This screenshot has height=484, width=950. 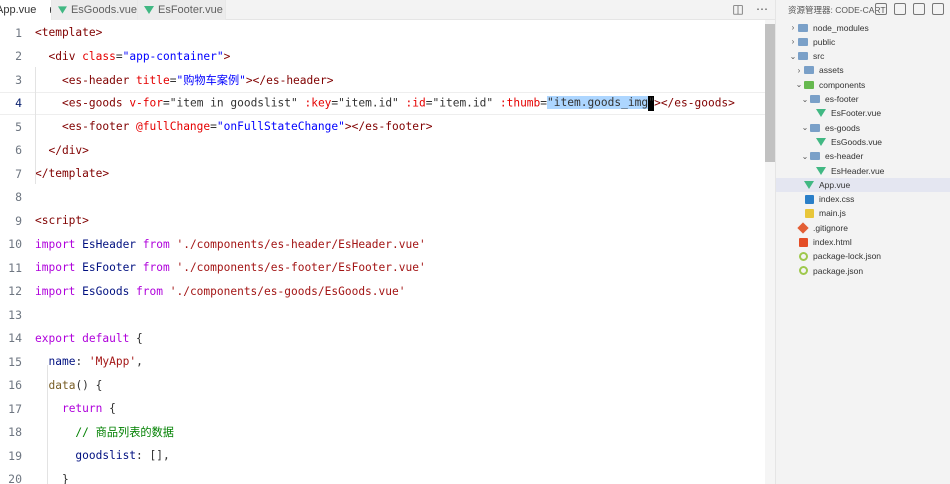 What do you see at coordinates (18, 126) in the screenshot?
I see `line-number: 5` at bounding box center [18, 126].